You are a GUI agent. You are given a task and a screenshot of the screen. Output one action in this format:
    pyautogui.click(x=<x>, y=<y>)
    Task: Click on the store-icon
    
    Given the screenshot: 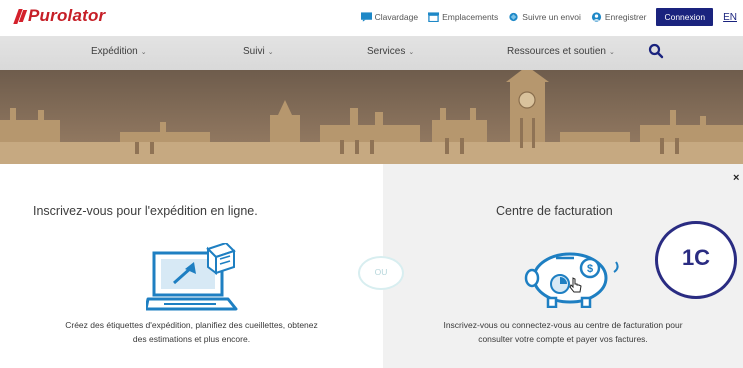 What is the action you would take?
    pyautogui.click(x=434, y=17)
    